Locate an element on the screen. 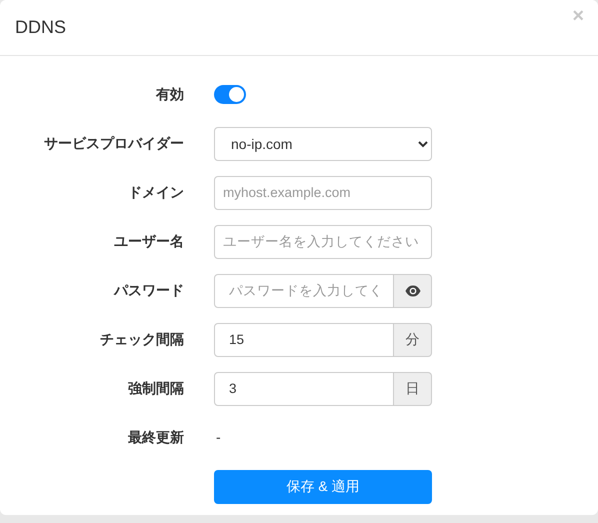  input-field: 3 is located at coordinates (304, 389).